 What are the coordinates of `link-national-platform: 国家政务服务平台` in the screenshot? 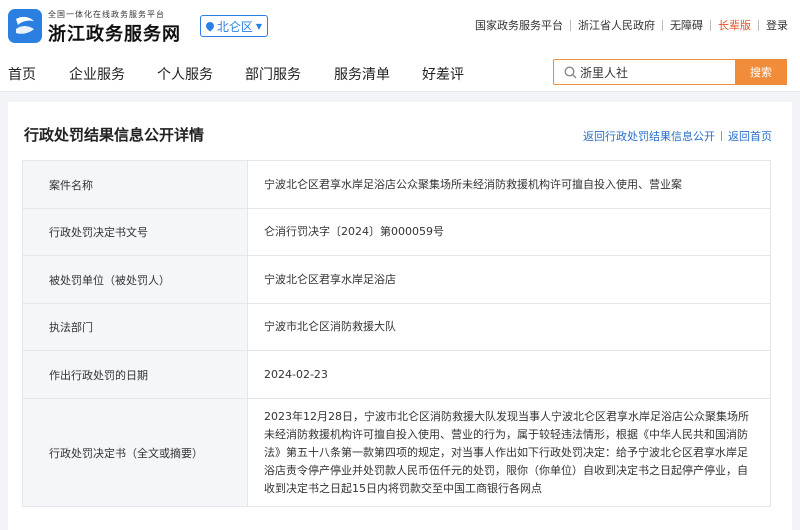 It's located at (519, 25).